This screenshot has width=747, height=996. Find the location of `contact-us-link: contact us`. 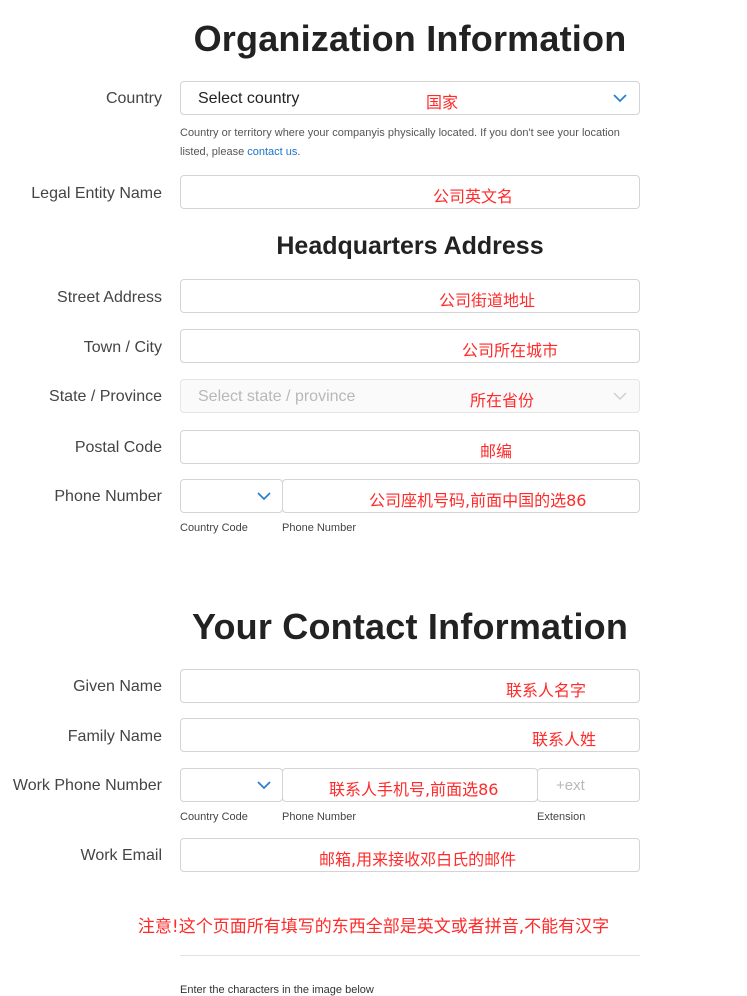

contact-us-link: contact us is located at coordinates (272, 152).